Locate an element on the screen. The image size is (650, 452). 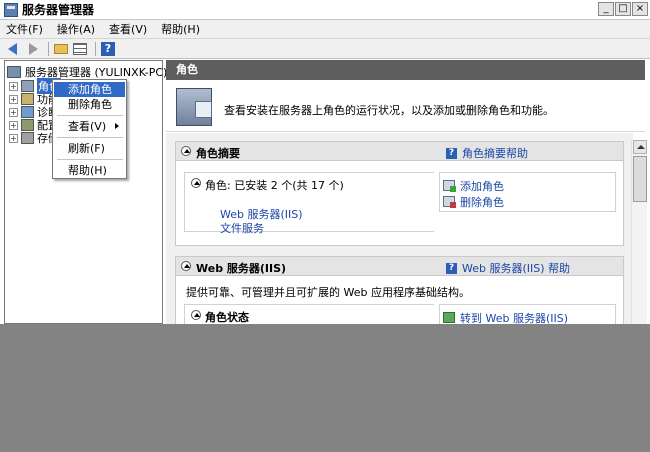
server-icon is located at coordinates (14, 72).